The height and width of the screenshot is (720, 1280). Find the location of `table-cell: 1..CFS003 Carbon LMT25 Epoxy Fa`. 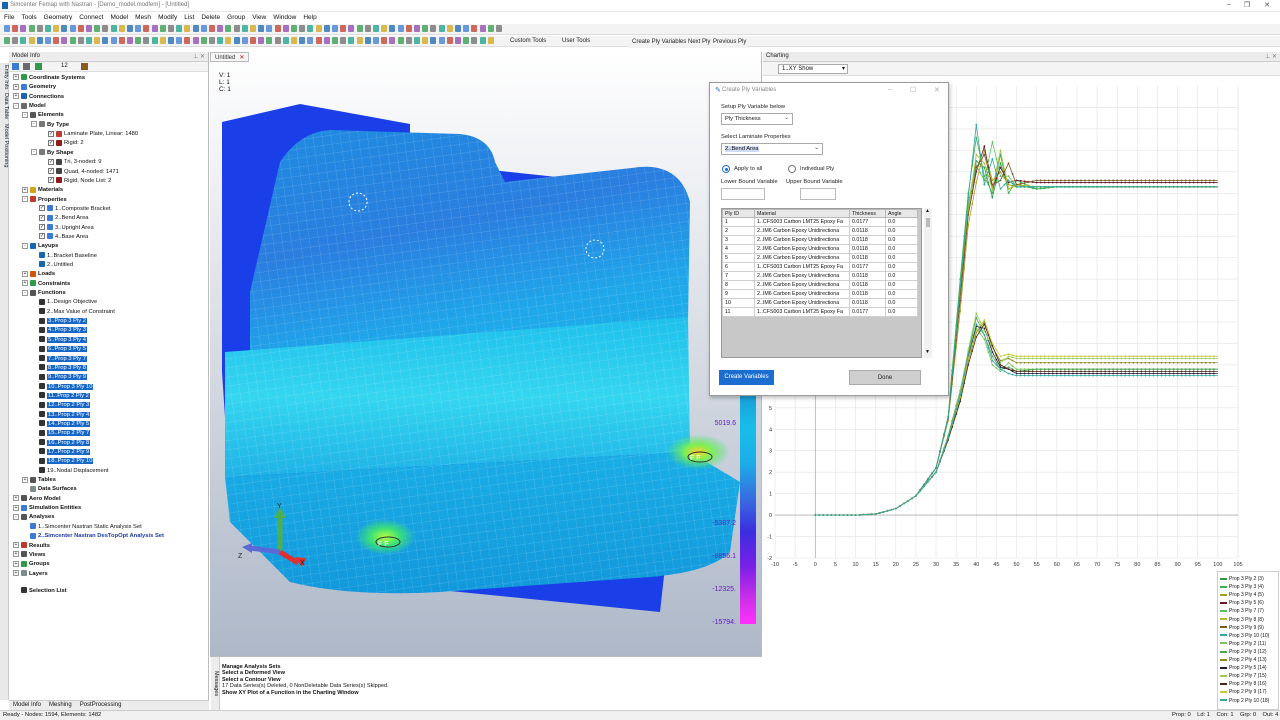

table-cell: 1..CFS003 Carbon LMT25 Epoxy Fa is located at coordinates (802, 267).